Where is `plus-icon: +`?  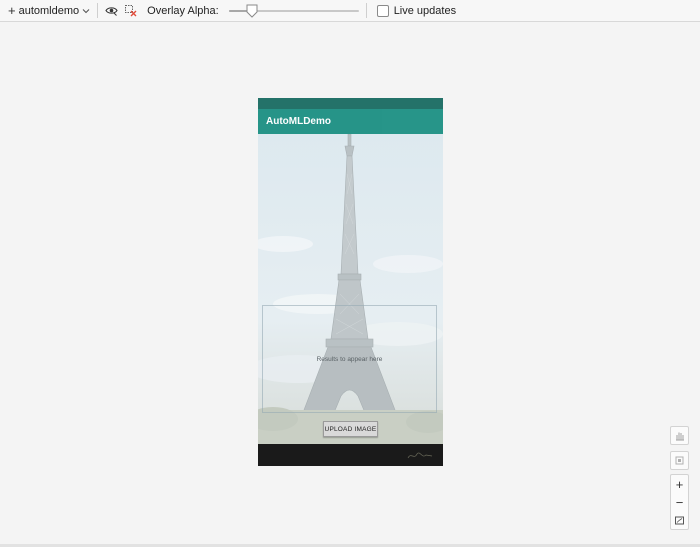 plus-icon: + is located at coordinates (12, 10).